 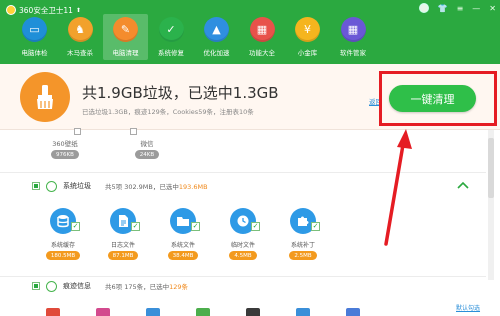 I want to click on size-badge: 24KB, so click(x=147, y=154).